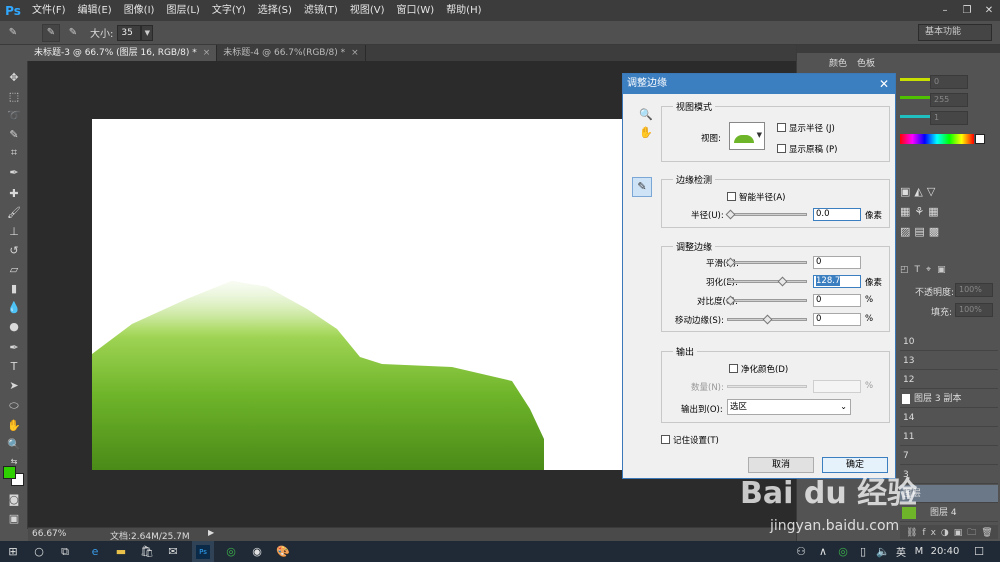  I want to click on gradient-tool-icon: ▮, so click(14, 288).